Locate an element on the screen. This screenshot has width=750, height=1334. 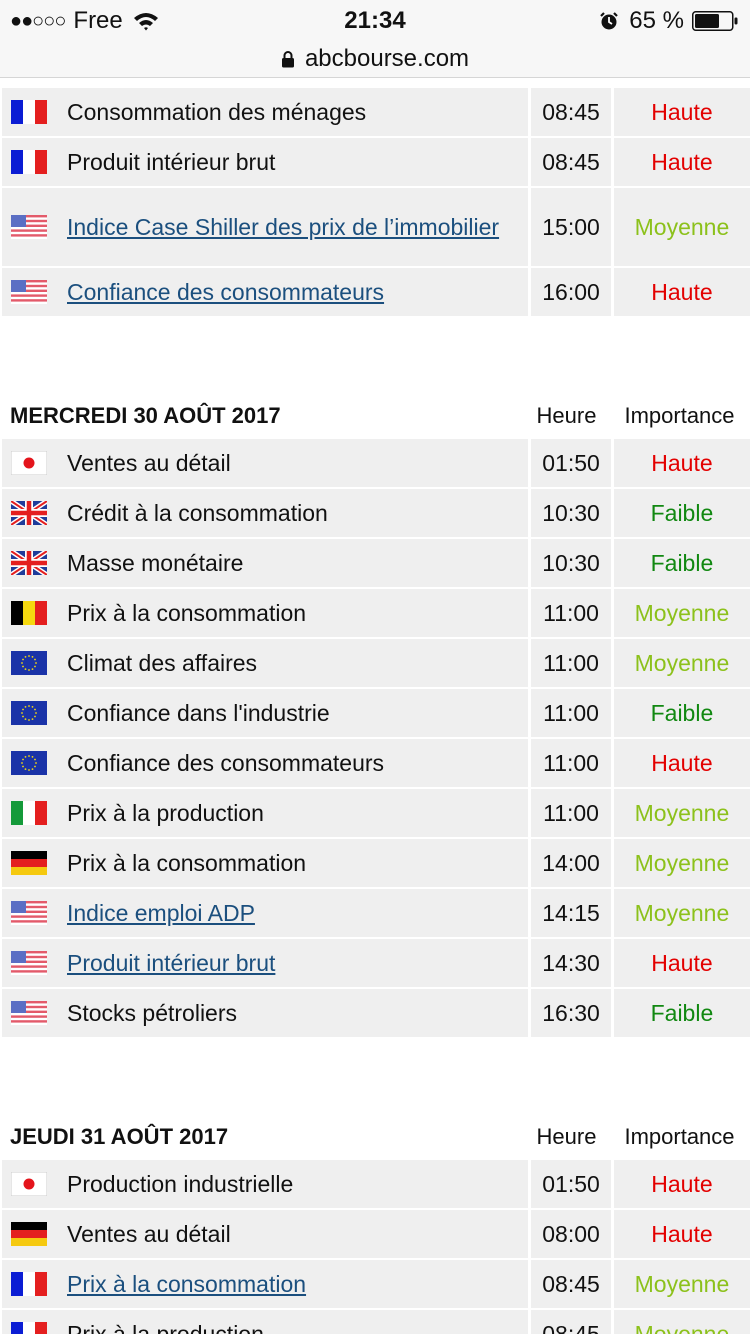
event-name: Masse monétaire is located at coordinates (155, 563).